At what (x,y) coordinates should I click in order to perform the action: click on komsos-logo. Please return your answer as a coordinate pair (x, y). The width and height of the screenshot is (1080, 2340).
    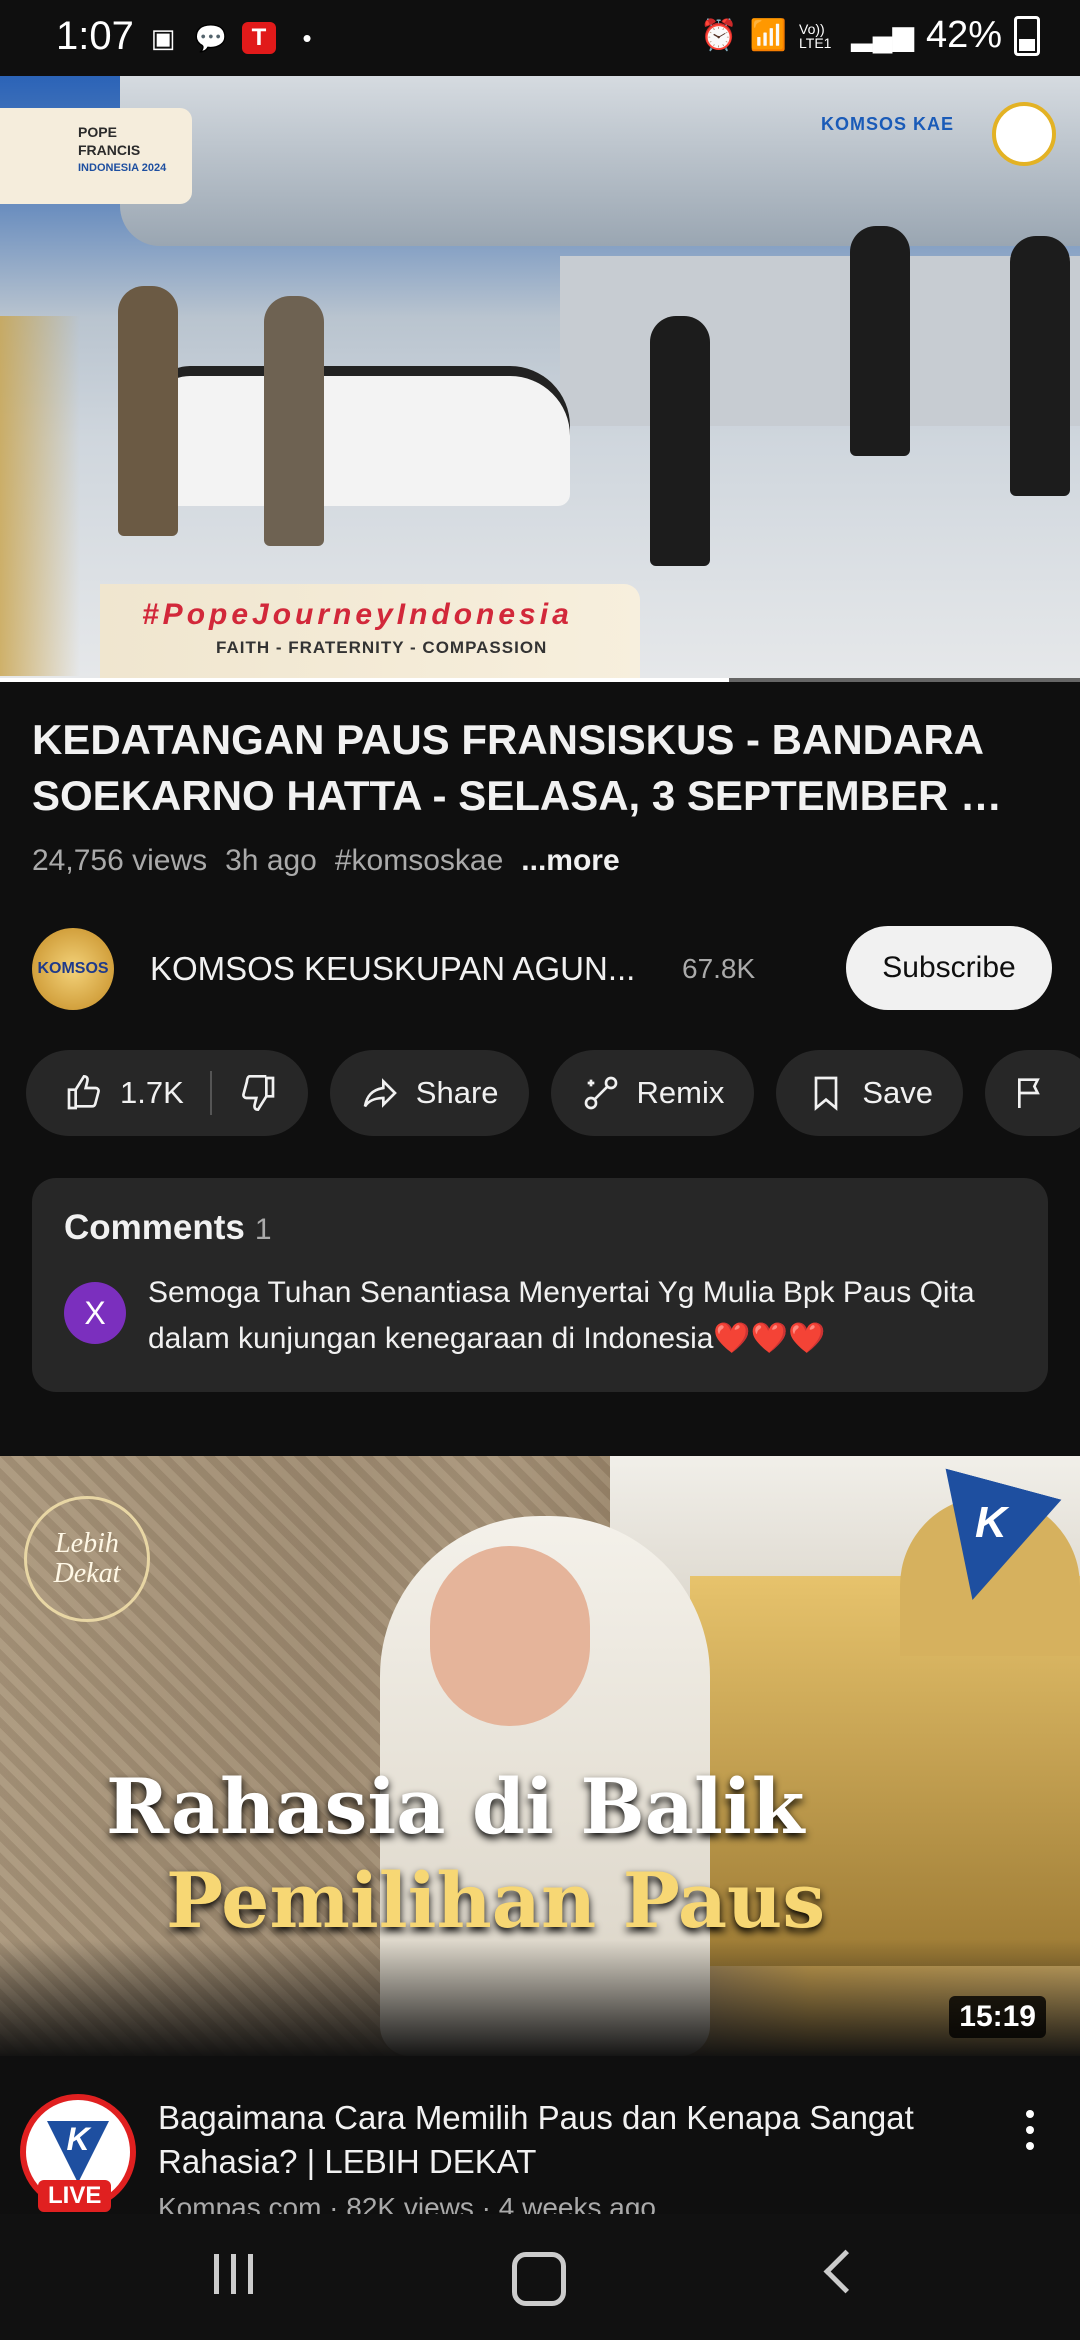
    Looking at the image, I should click on (1024, 134).